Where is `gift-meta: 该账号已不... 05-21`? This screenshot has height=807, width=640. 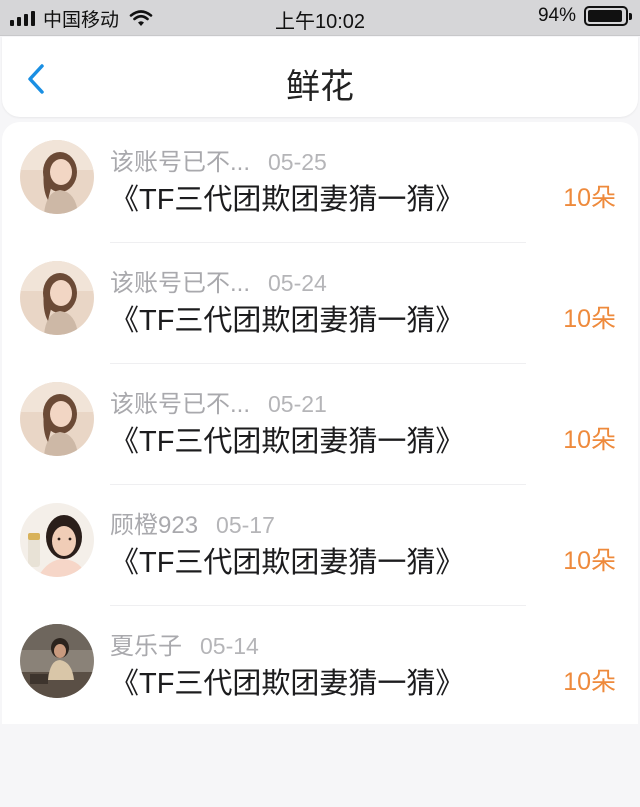
gift-meta: 该账号已不... 05-21 is located at coordinates (218, 401).